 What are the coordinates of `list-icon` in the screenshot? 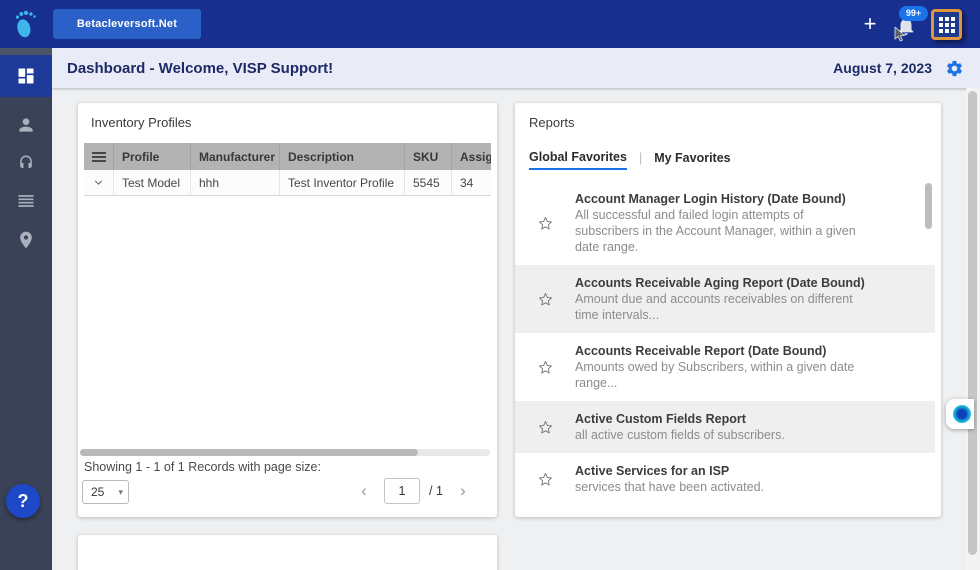 It's located at (26, 201).